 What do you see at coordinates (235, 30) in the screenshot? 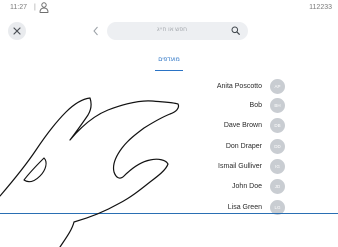
I see `search-icon` at bounding box center [235, 30].